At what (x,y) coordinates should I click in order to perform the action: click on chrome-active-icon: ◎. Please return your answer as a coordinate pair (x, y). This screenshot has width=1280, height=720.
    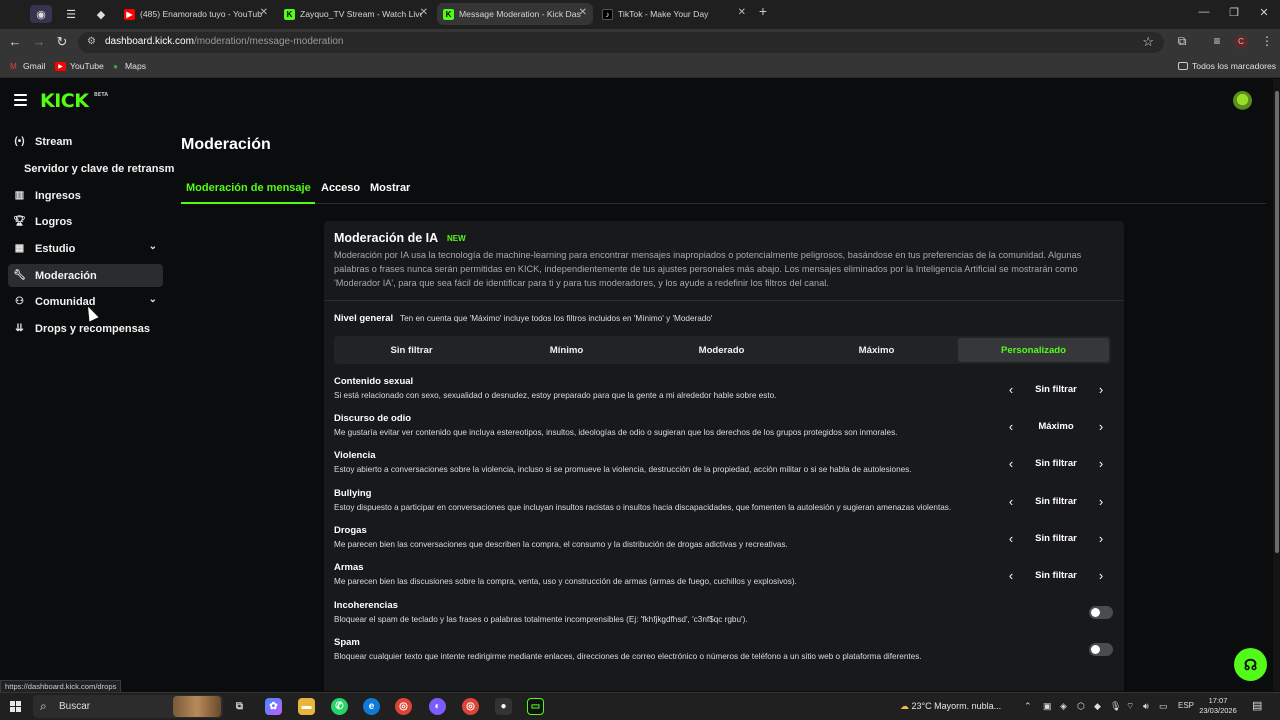
    Looking at the image, I should click on (470, 706).